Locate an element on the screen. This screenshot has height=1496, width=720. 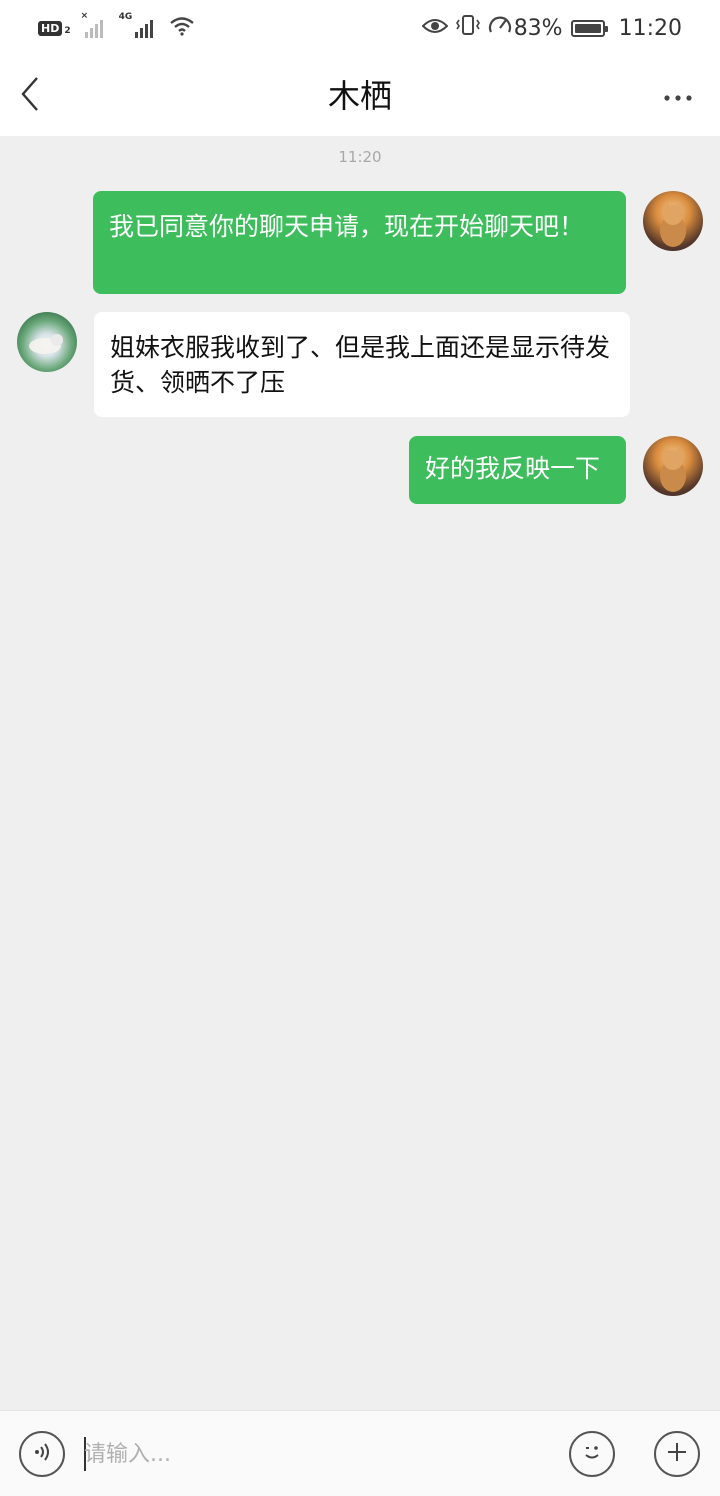
wifi-icon is located at coordinates (182, 28).